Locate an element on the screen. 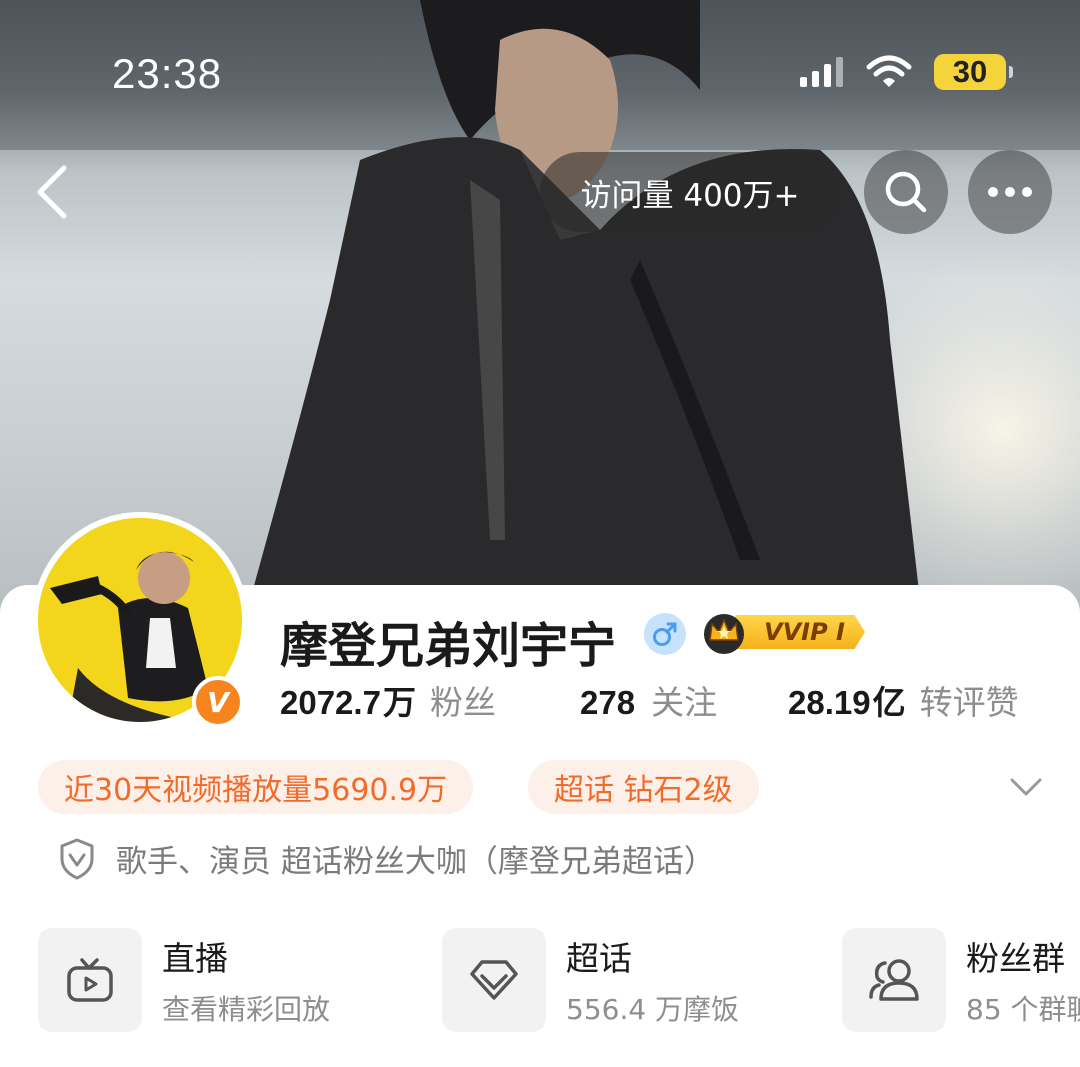  followers-count: 2072.7 is located at coordinates (330, 702).